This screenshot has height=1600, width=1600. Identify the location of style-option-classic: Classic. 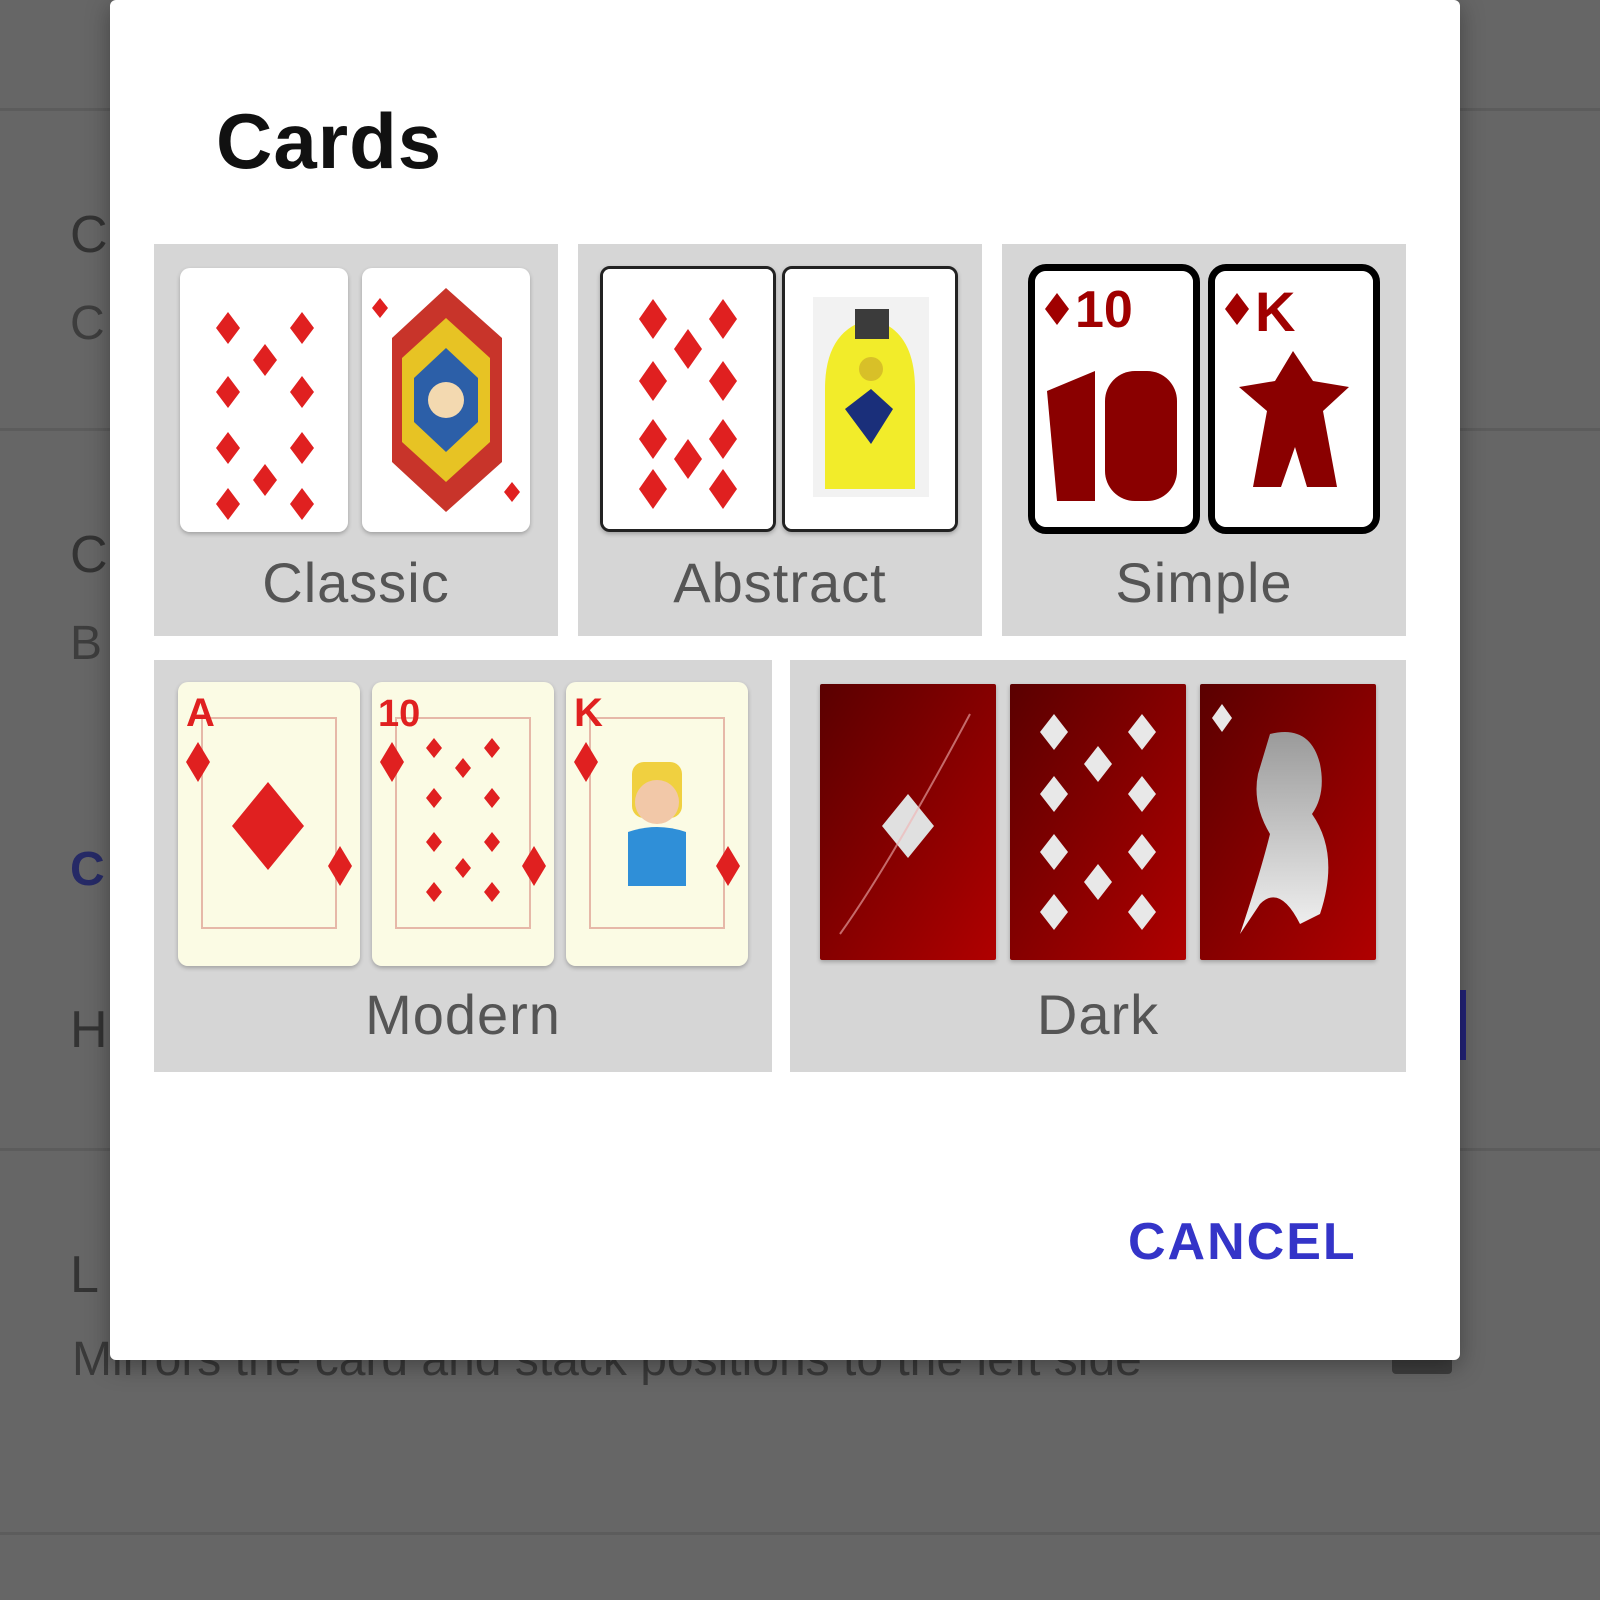
(356, 440).